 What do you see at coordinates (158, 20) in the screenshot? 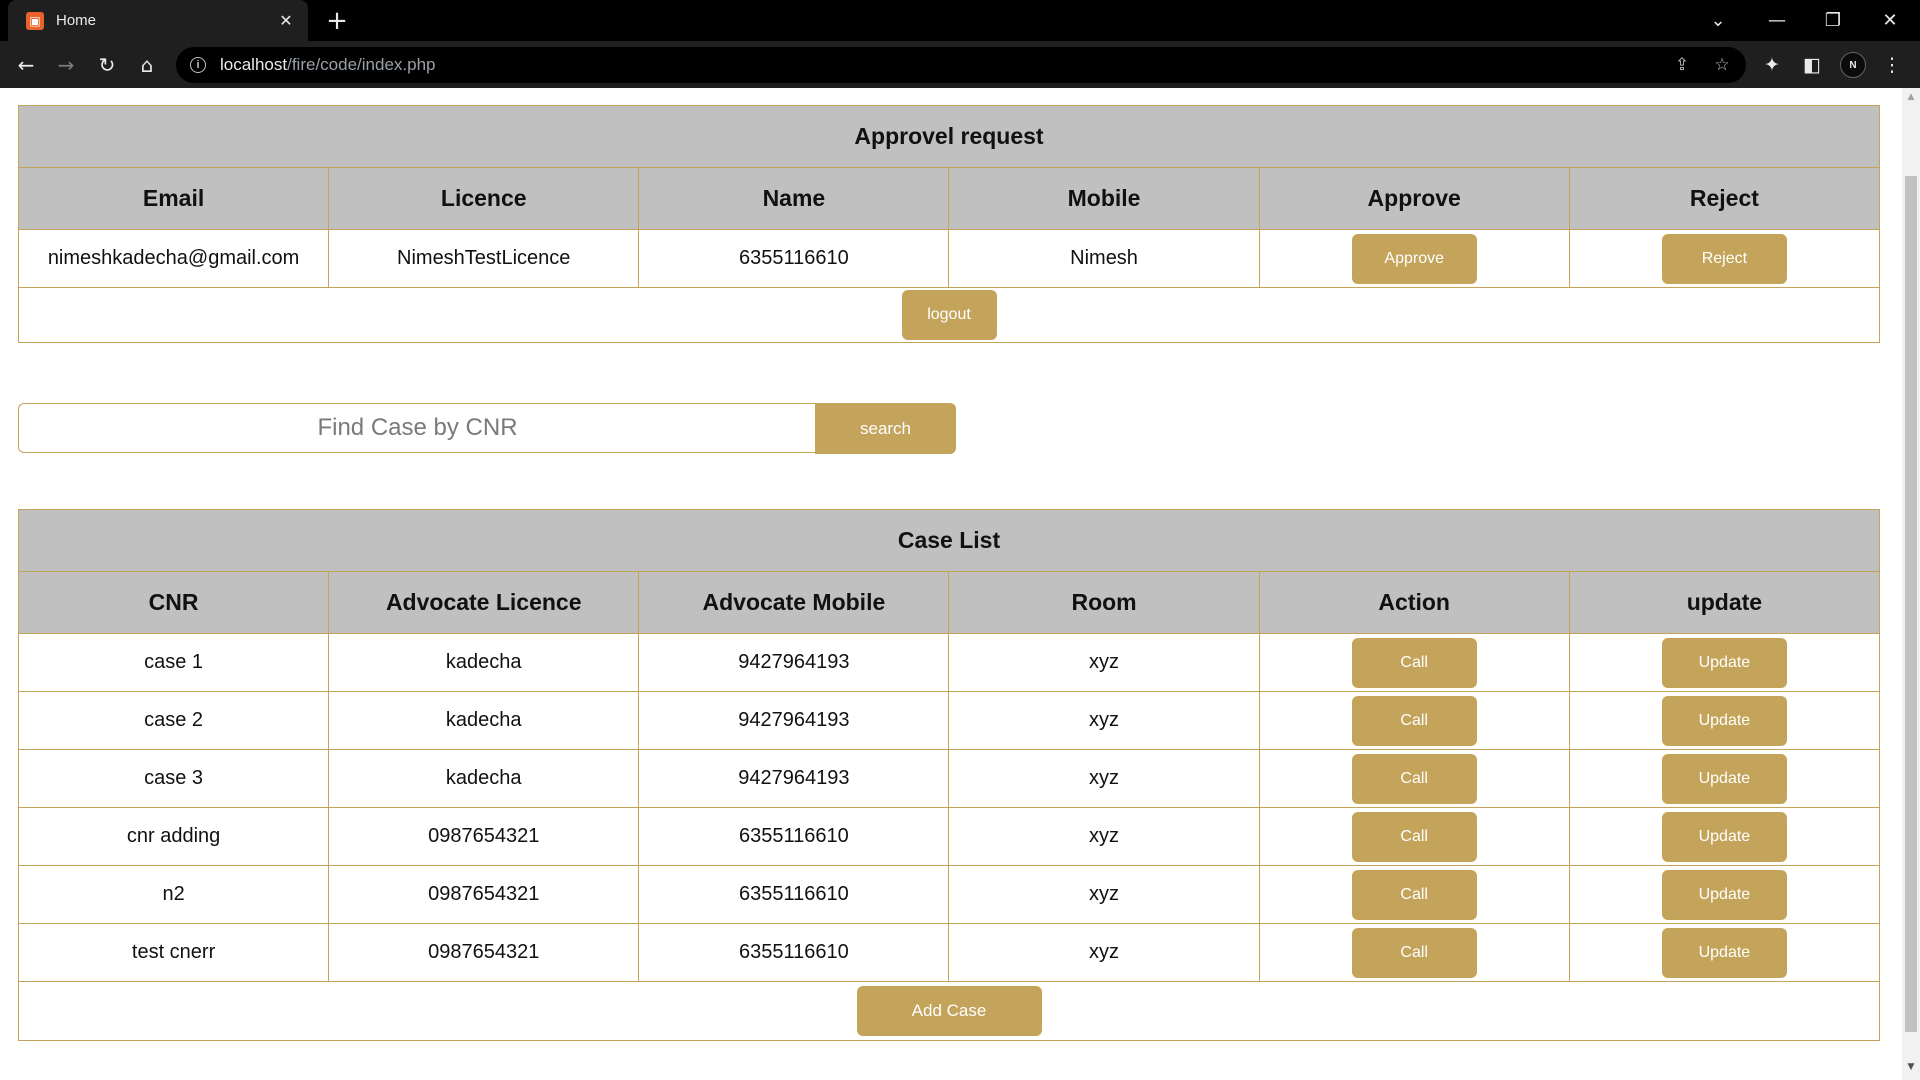
I see `browser-tab: ▣ Home ✕` at bounding box center [158, 20].